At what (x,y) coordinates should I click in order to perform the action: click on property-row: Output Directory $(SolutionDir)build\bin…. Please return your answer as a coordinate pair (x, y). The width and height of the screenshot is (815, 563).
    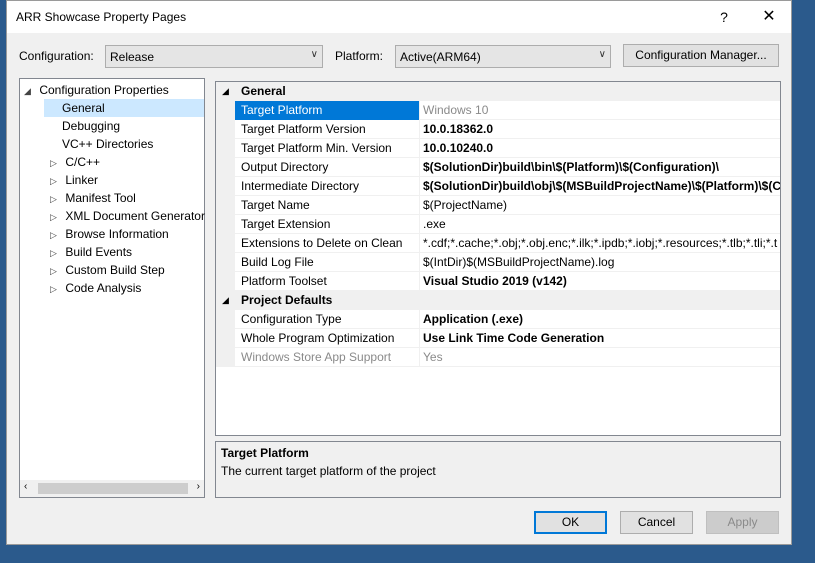
    Looking at the image, I should click on (498, 167).